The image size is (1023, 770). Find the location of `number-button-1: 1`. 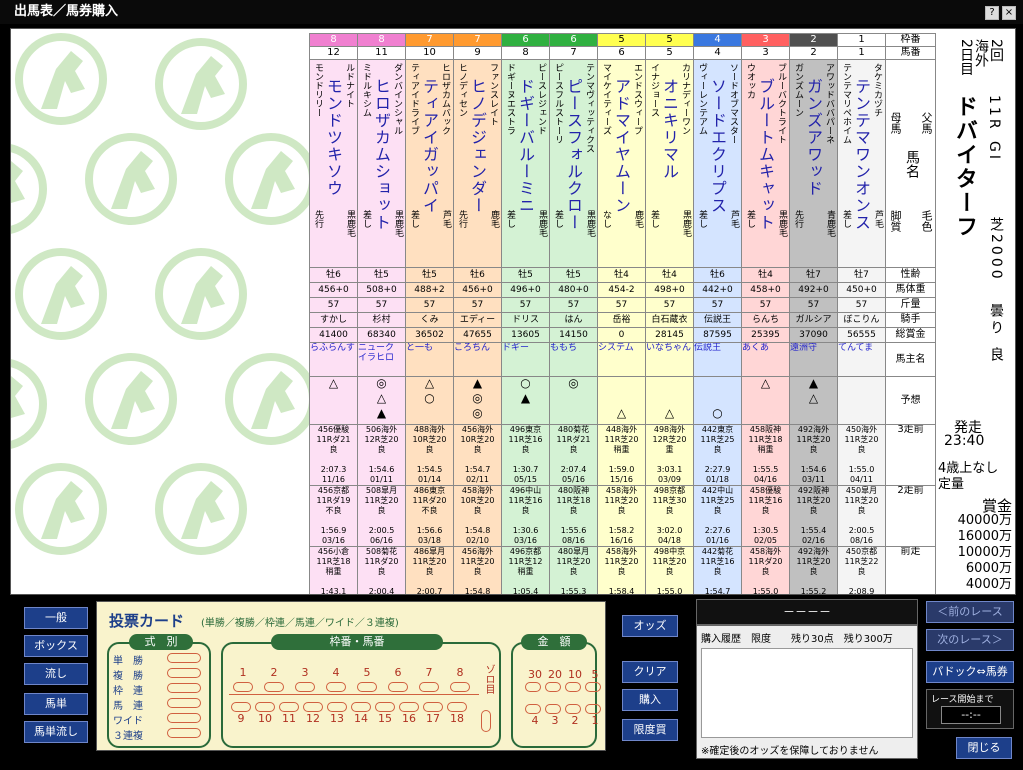

number-button-1: 1 is located at coordinates (243, 672).